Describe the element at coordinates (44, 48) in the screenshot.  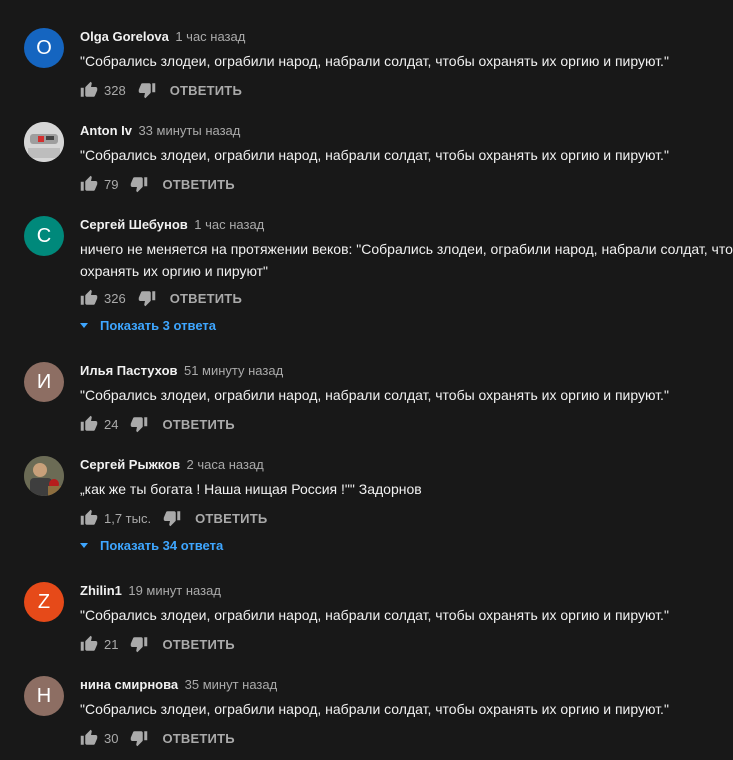
I see `avatar: O` at that location.